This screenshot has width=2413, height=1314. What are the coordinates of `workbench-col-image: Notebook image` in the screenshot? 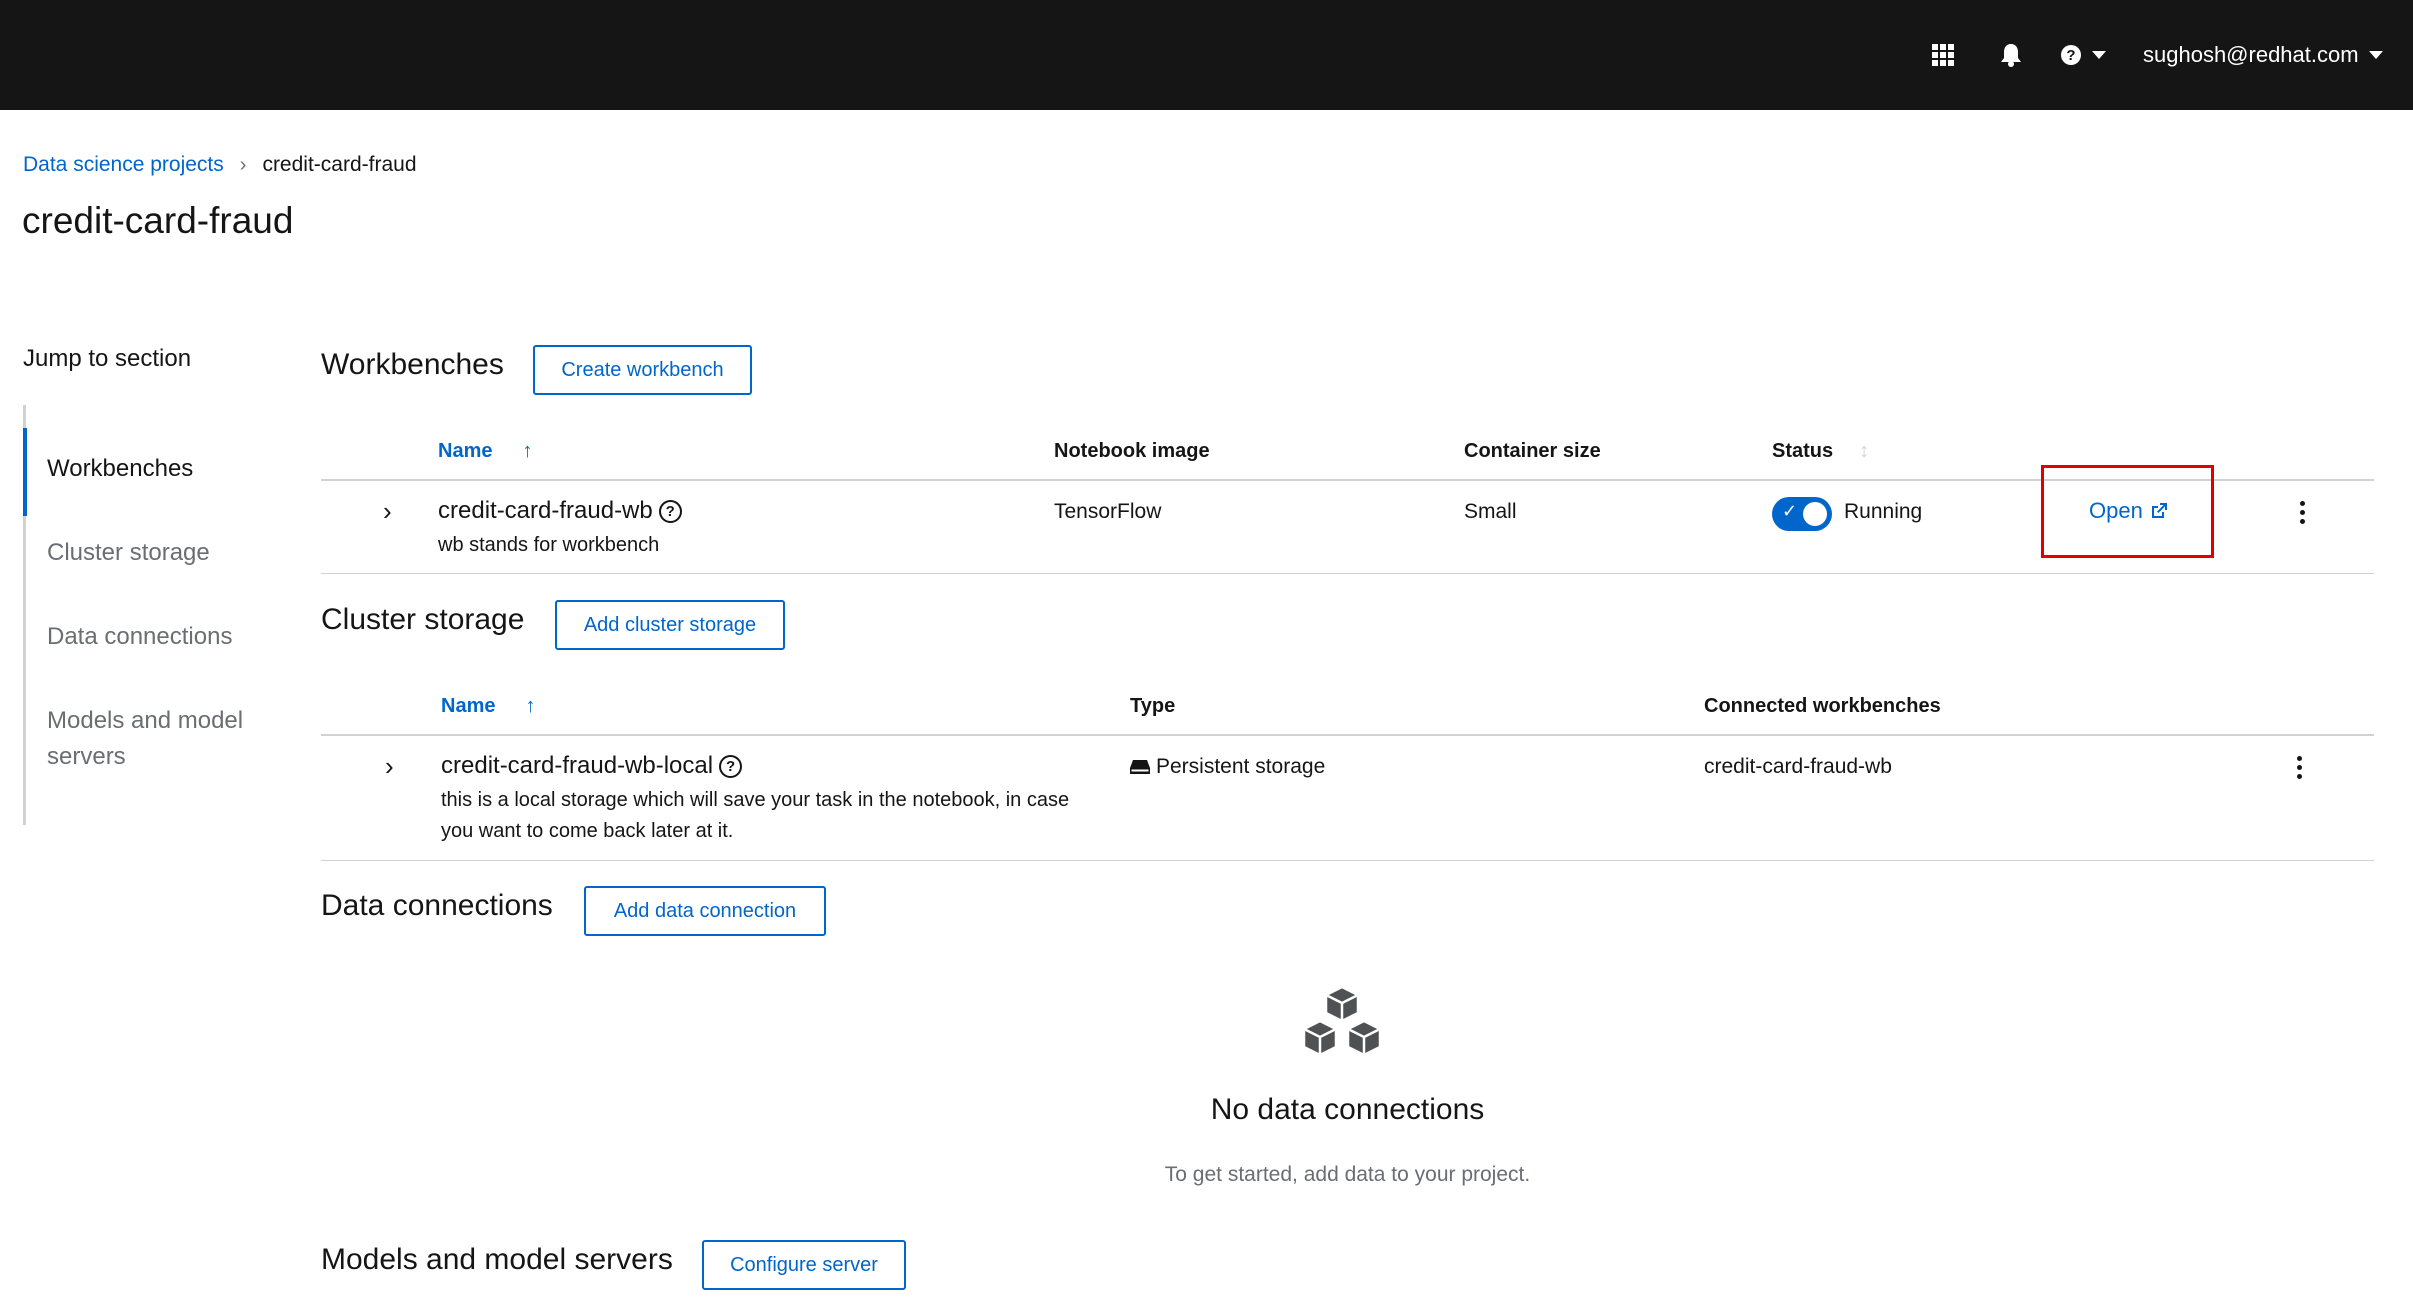 It's located at (1132, 451).